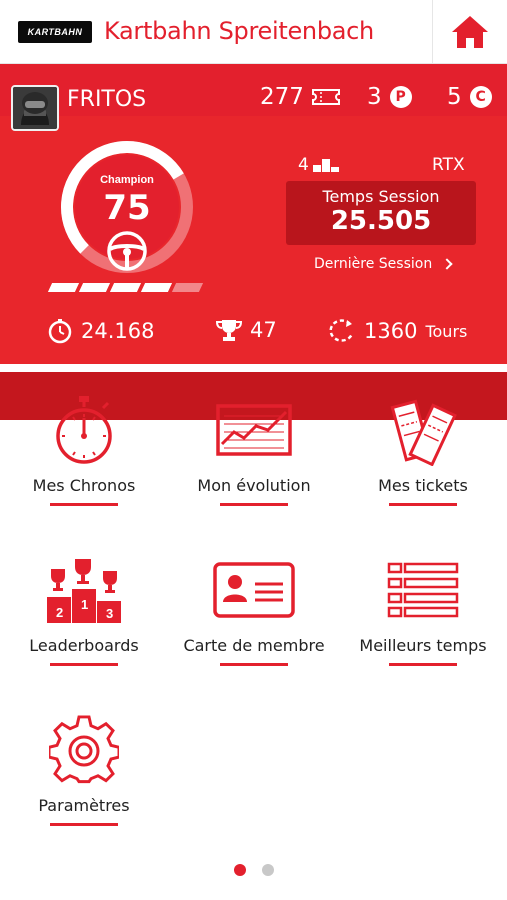  What do you see at coordinates (84, 805) in the screenshot?
I see `menu-label: Paramètres` at bounding box center [84, 805].